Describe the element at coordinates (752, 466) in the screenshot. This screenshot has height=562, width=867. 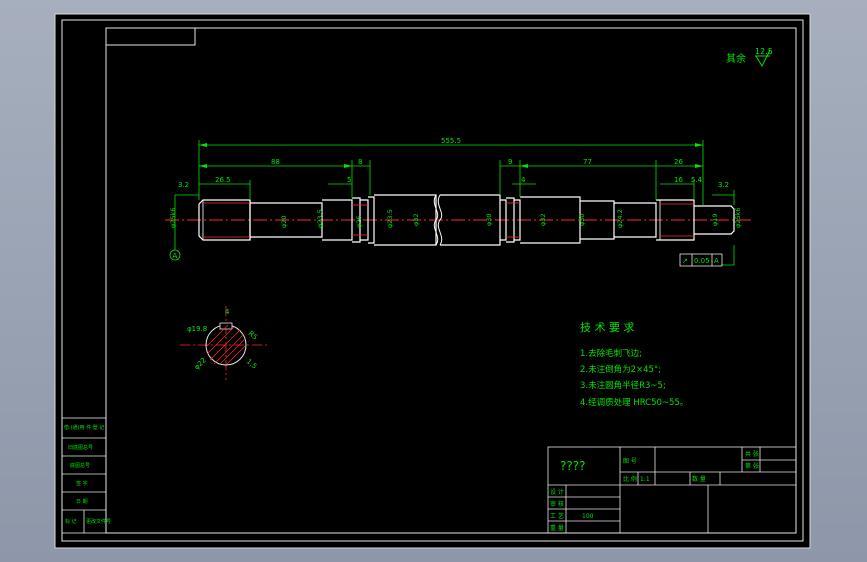
I see `sheet-b: 第 张` at that location.